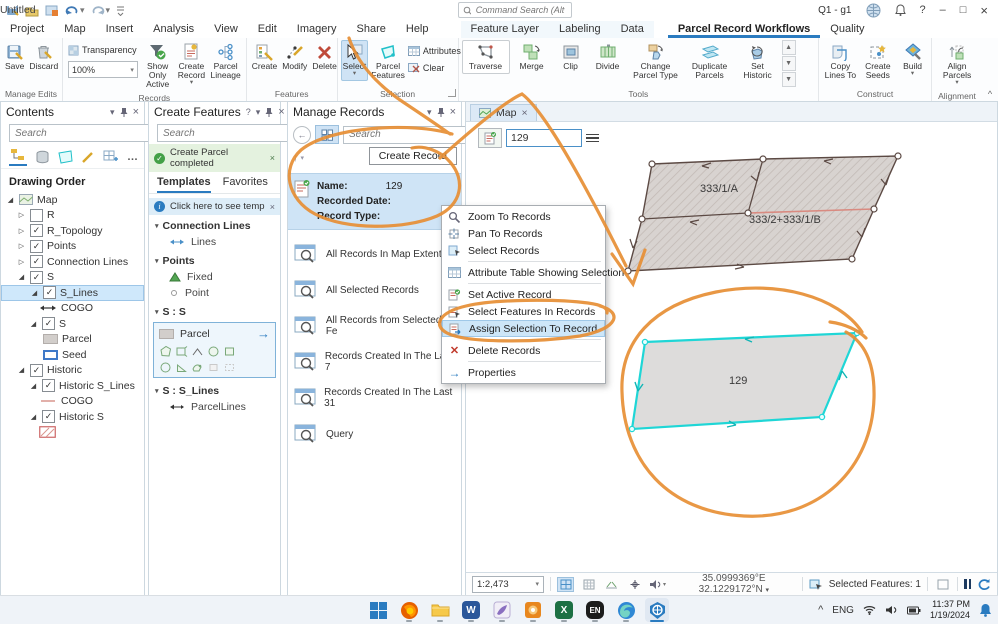 The image size is (998, 624). What do you see at coordinates (88, 133) in the screenshot?
I see `contents-search` at bounding box center [88, 133].